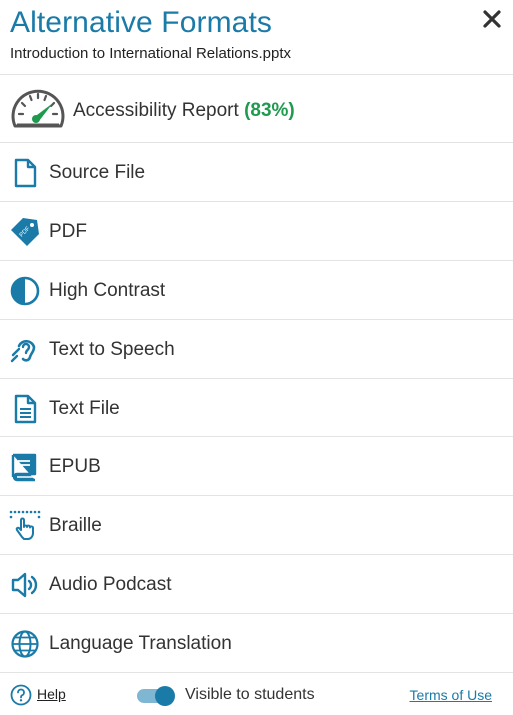  I want to click on report-score: (83%), so click(269, 110).